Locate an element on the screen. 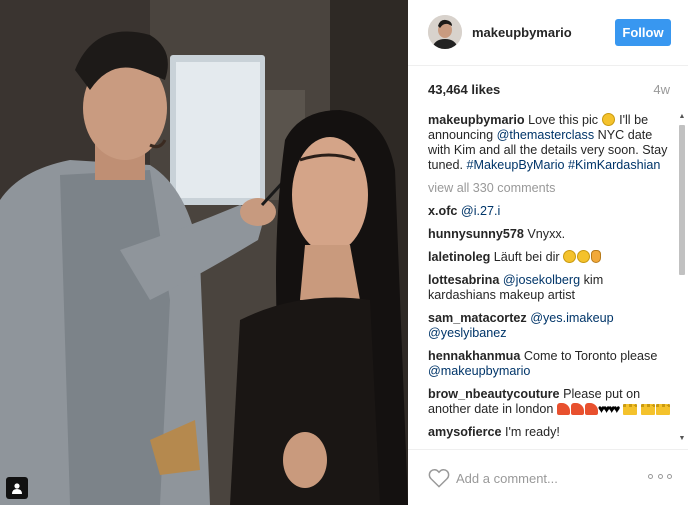 The height and width of the screenshot is (505, 688). post-age: 4w is located at coordinates (661, 89).